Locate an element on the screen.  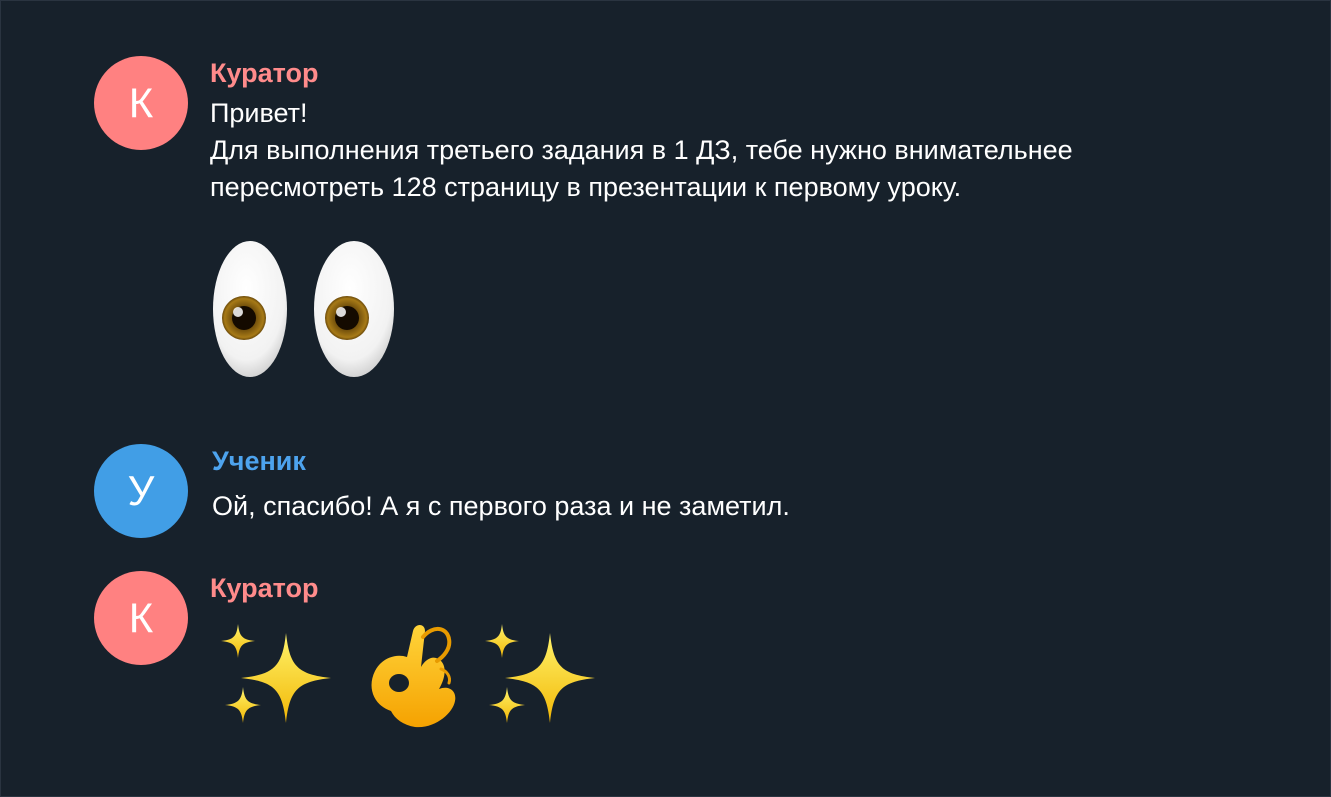
ok-hand-icon is located at coordinates (413, 676).